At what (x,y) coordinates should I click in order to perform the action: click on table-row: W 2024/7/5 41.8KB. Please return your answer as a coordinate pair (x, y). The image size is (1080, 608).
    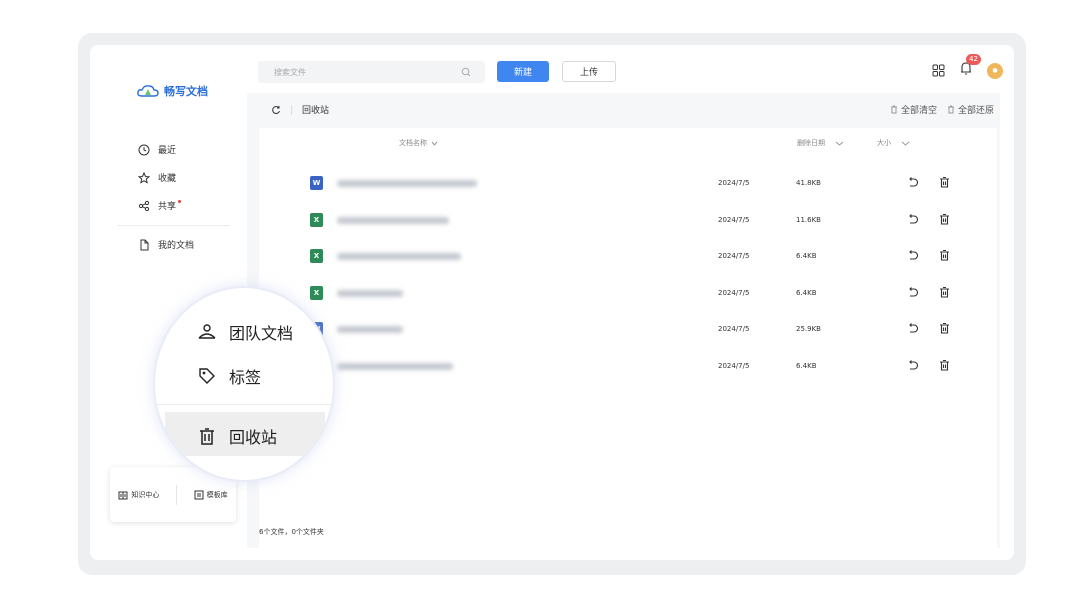
    Looking at the image, I should click on (628, 184).